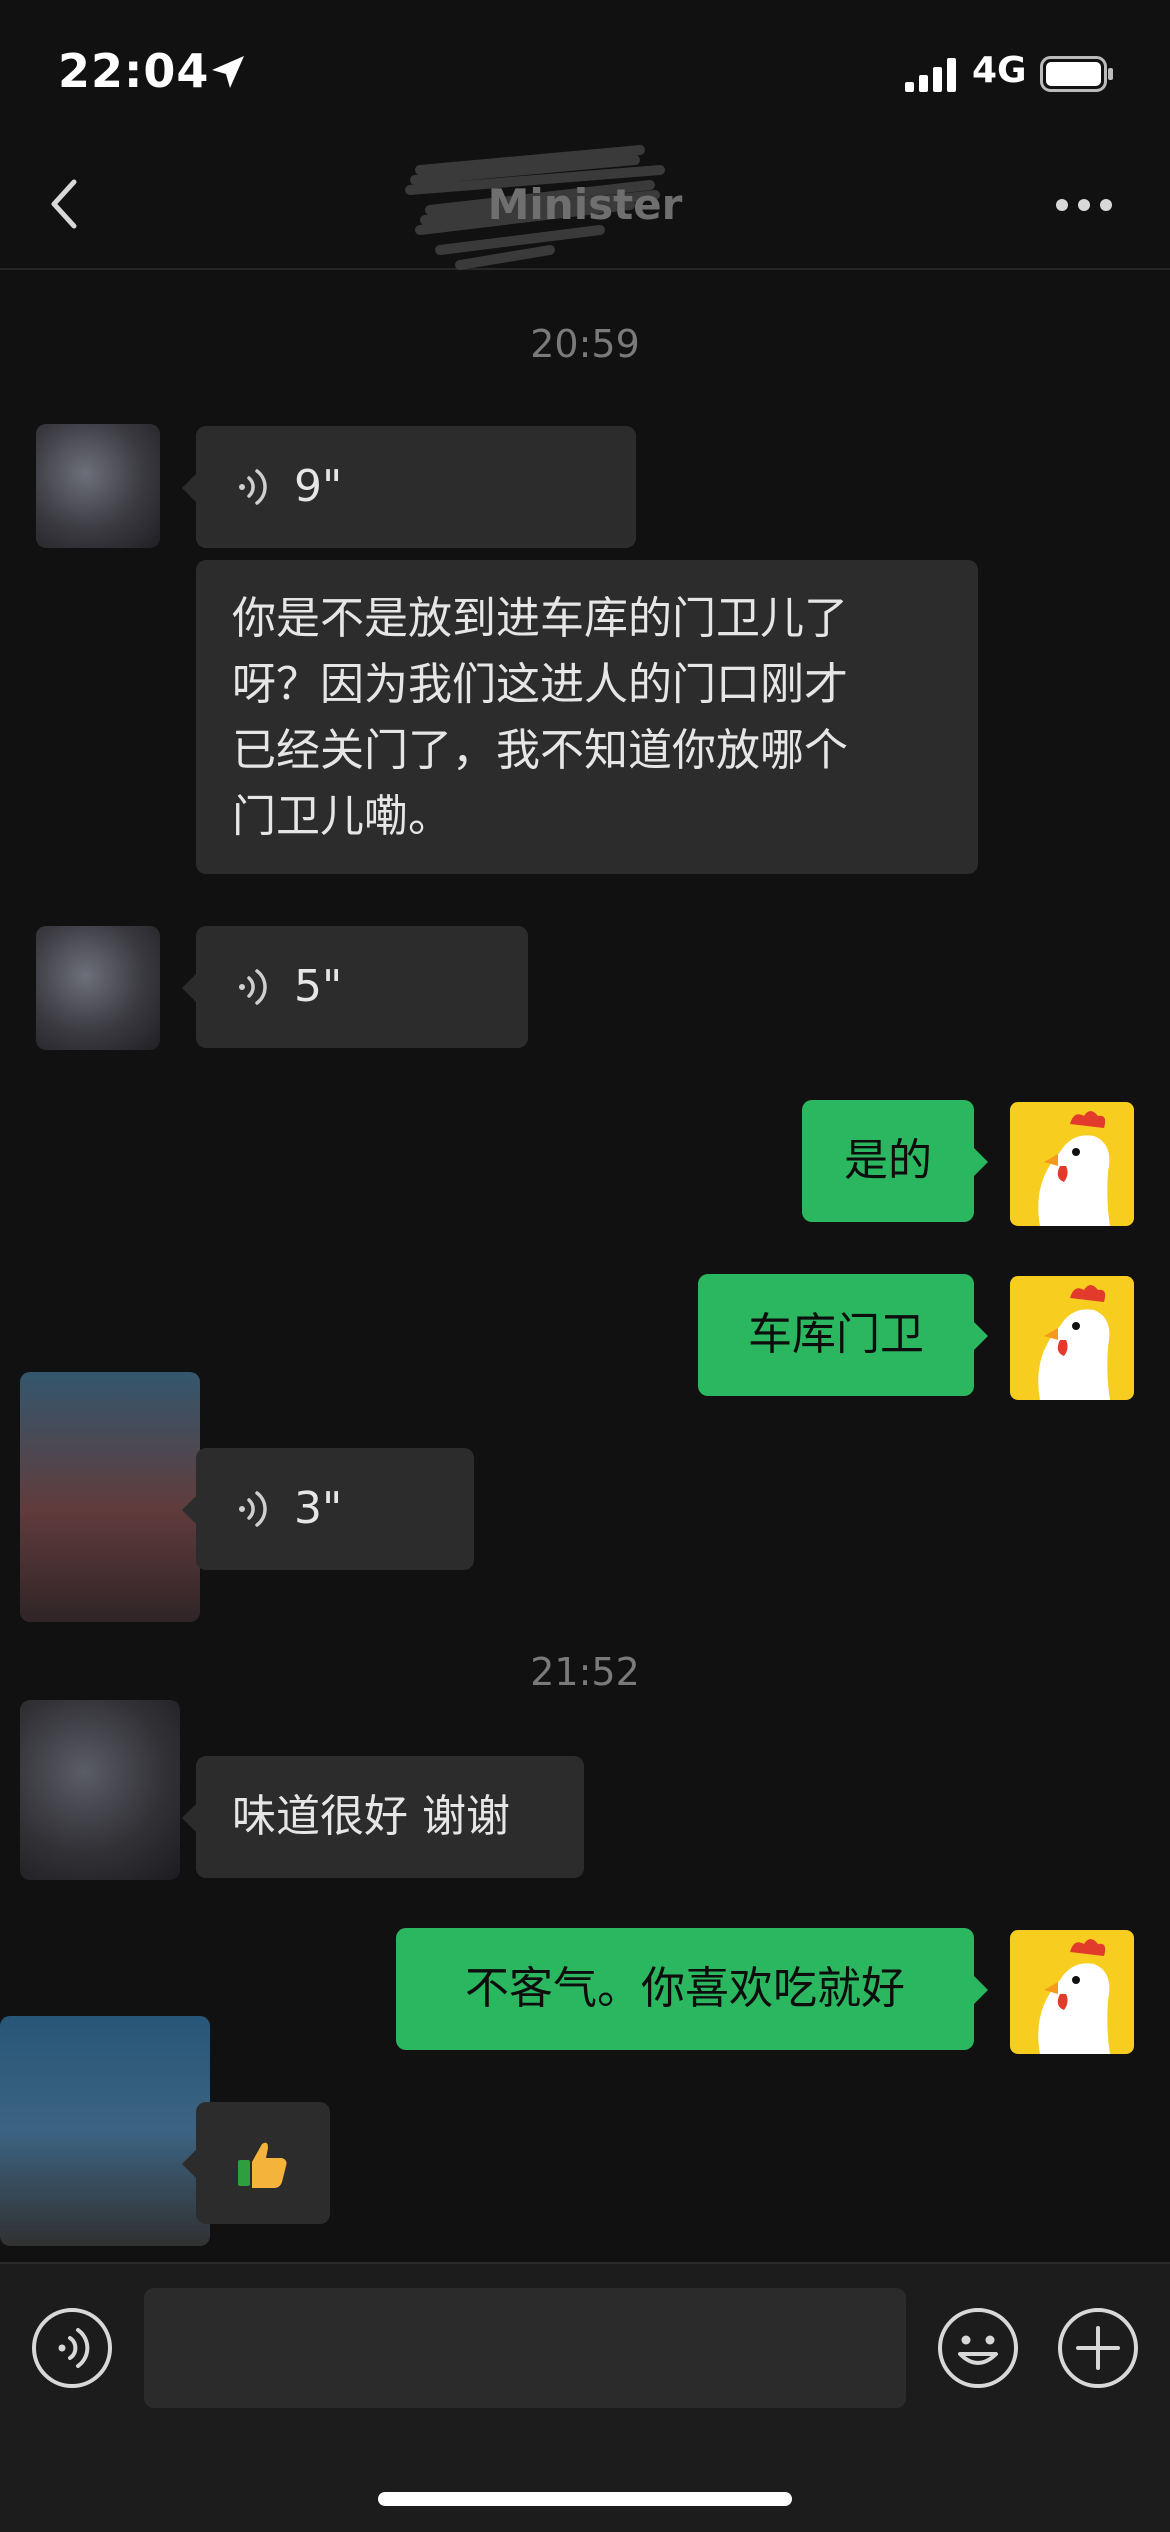 The image size is (1170, 2532). I want to click on voice-message-bubble: 3", so click(328, 1509).